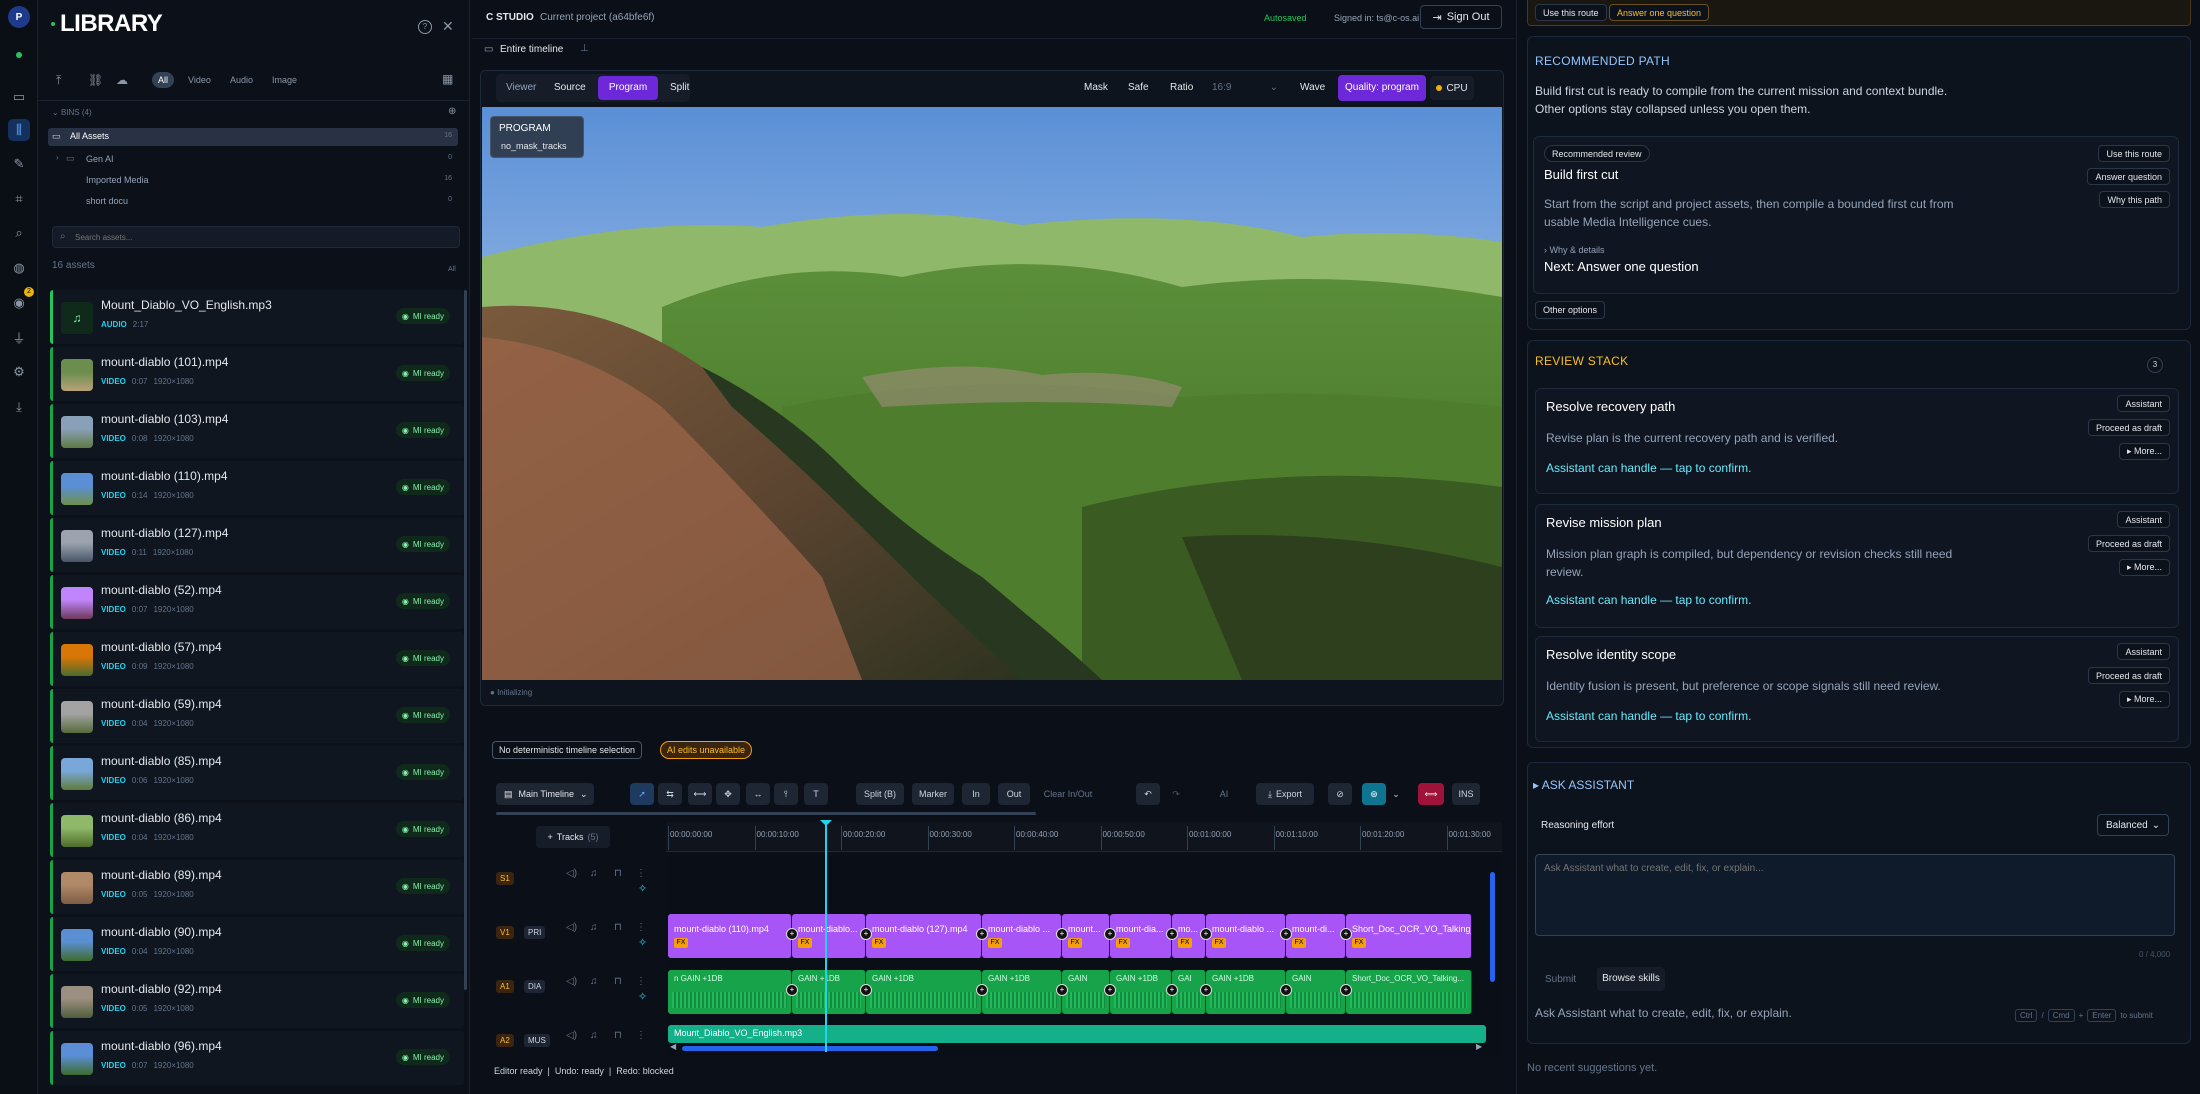 The width and height of the screenshot is (2200, 1094). I want to click on split-button: Split (B), so click(880, 794).